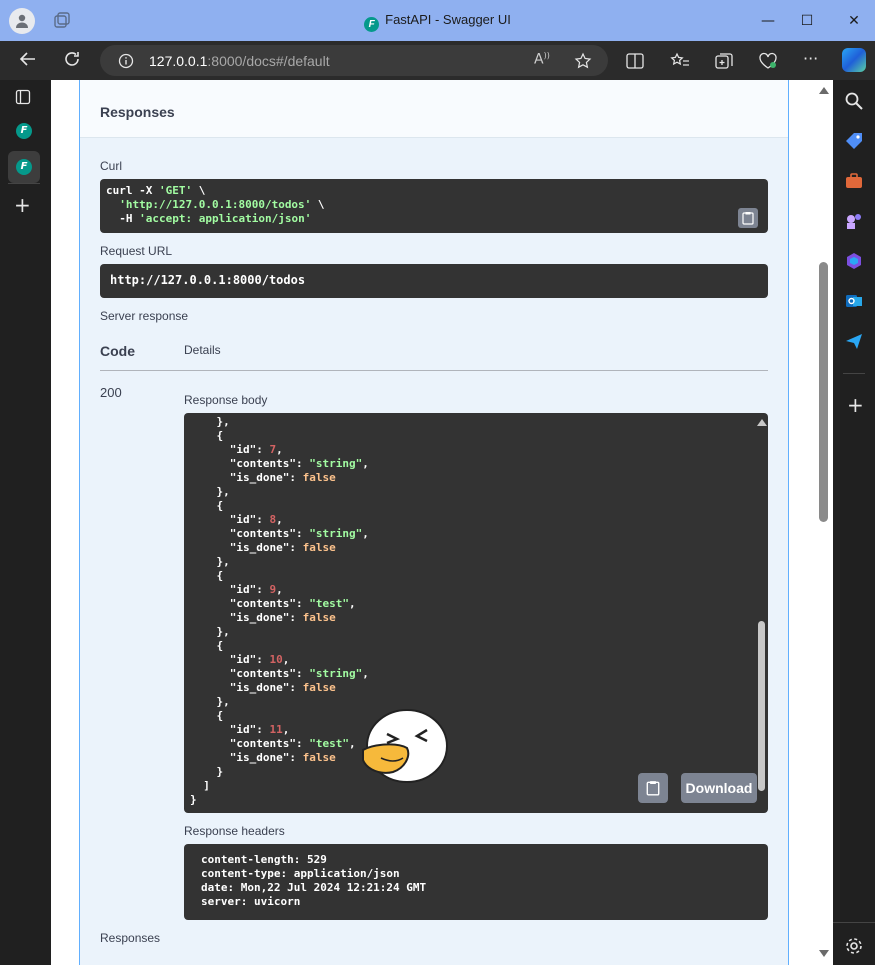 The image size is (875, 965). What do you see at coordinates (144, 316) in the screenshot?
I see `server-response-label: Server response` at bounding box center [144, 316].